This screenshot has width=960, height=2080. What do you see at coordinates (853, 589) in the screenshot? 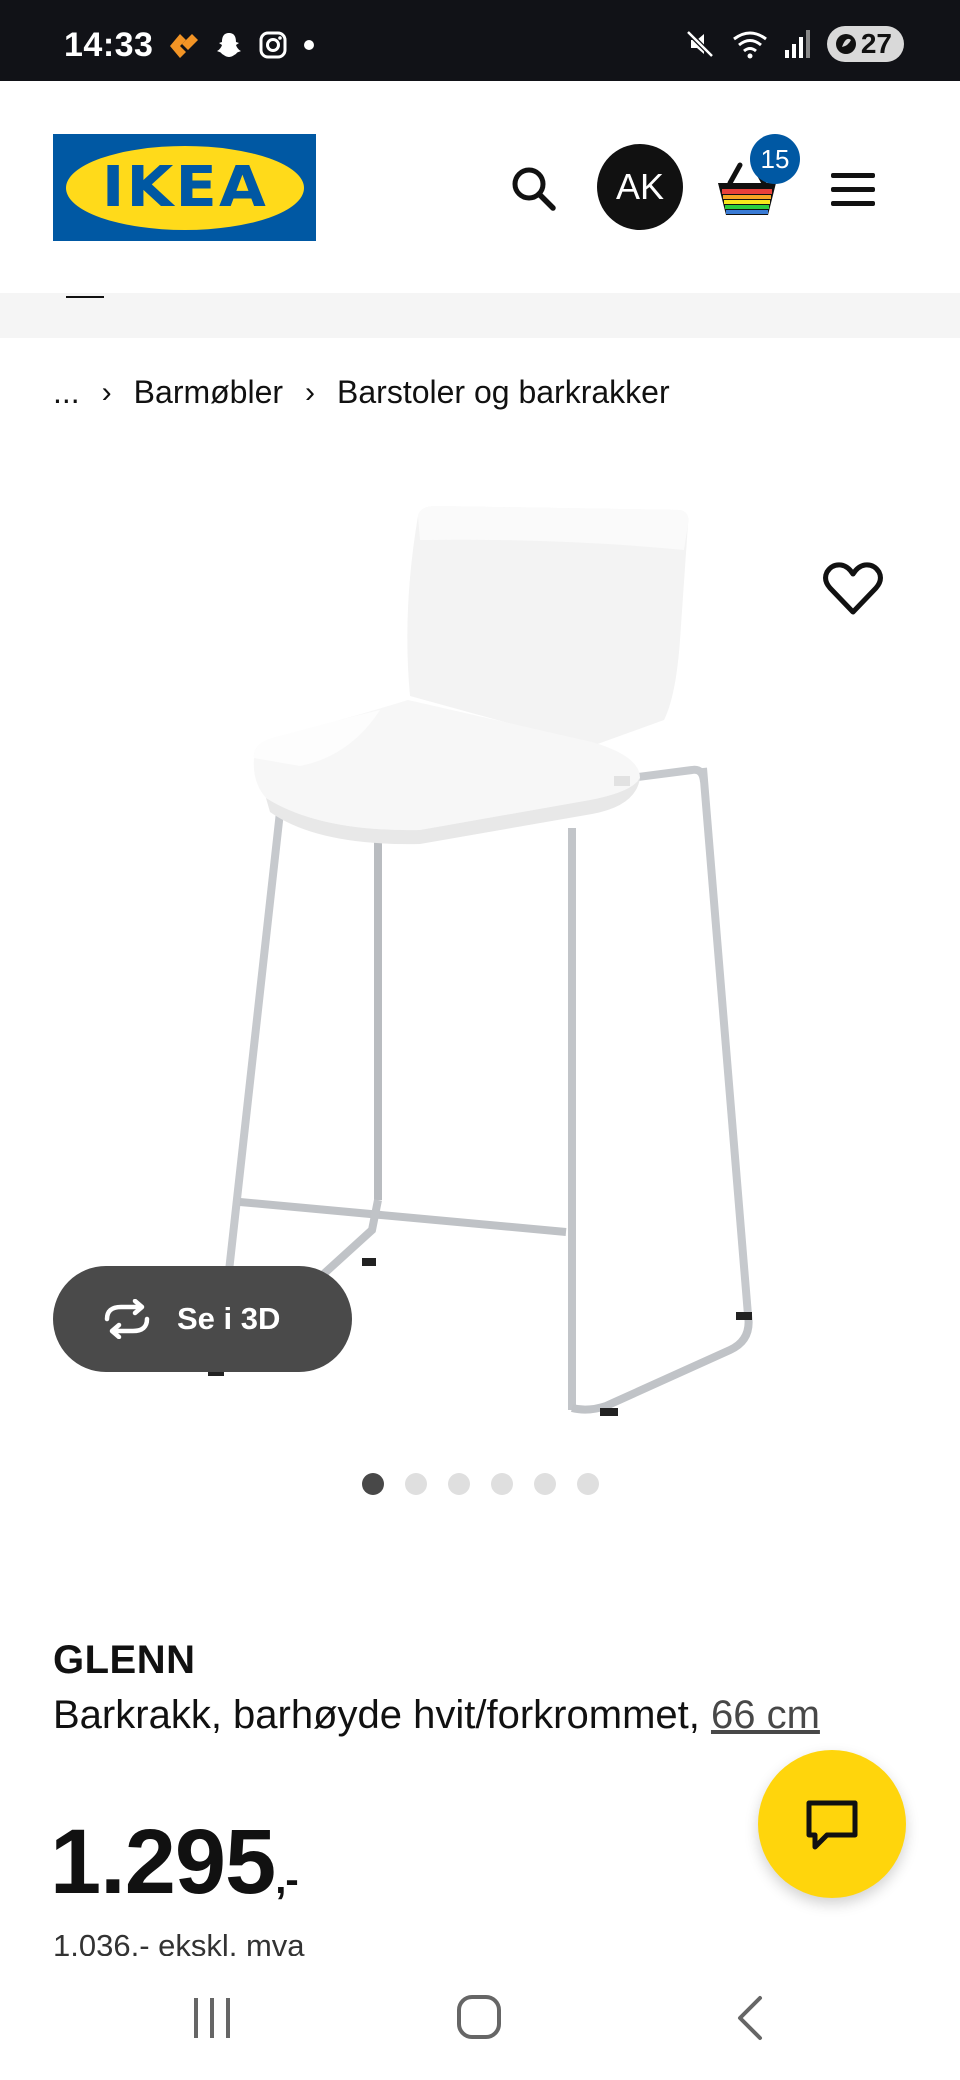
I see `heart-icon` at bounding box center [853, 589].